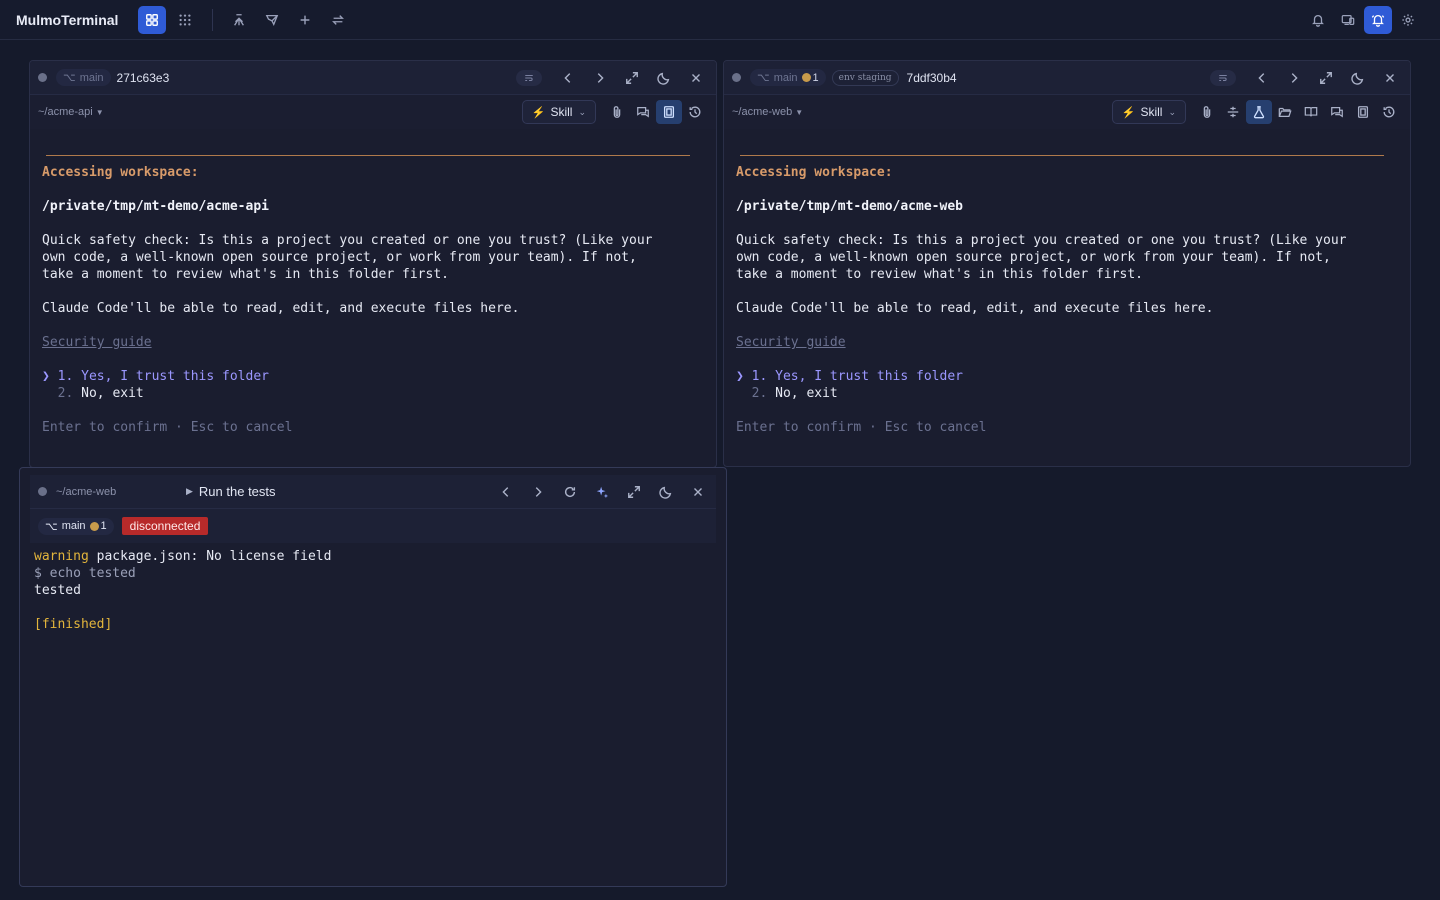 This screenshot has height=900, width=1440. What do you see at coordinates (1311, 112) in the screenshot?
I see `book-button` at bounding box center [1311, 112].